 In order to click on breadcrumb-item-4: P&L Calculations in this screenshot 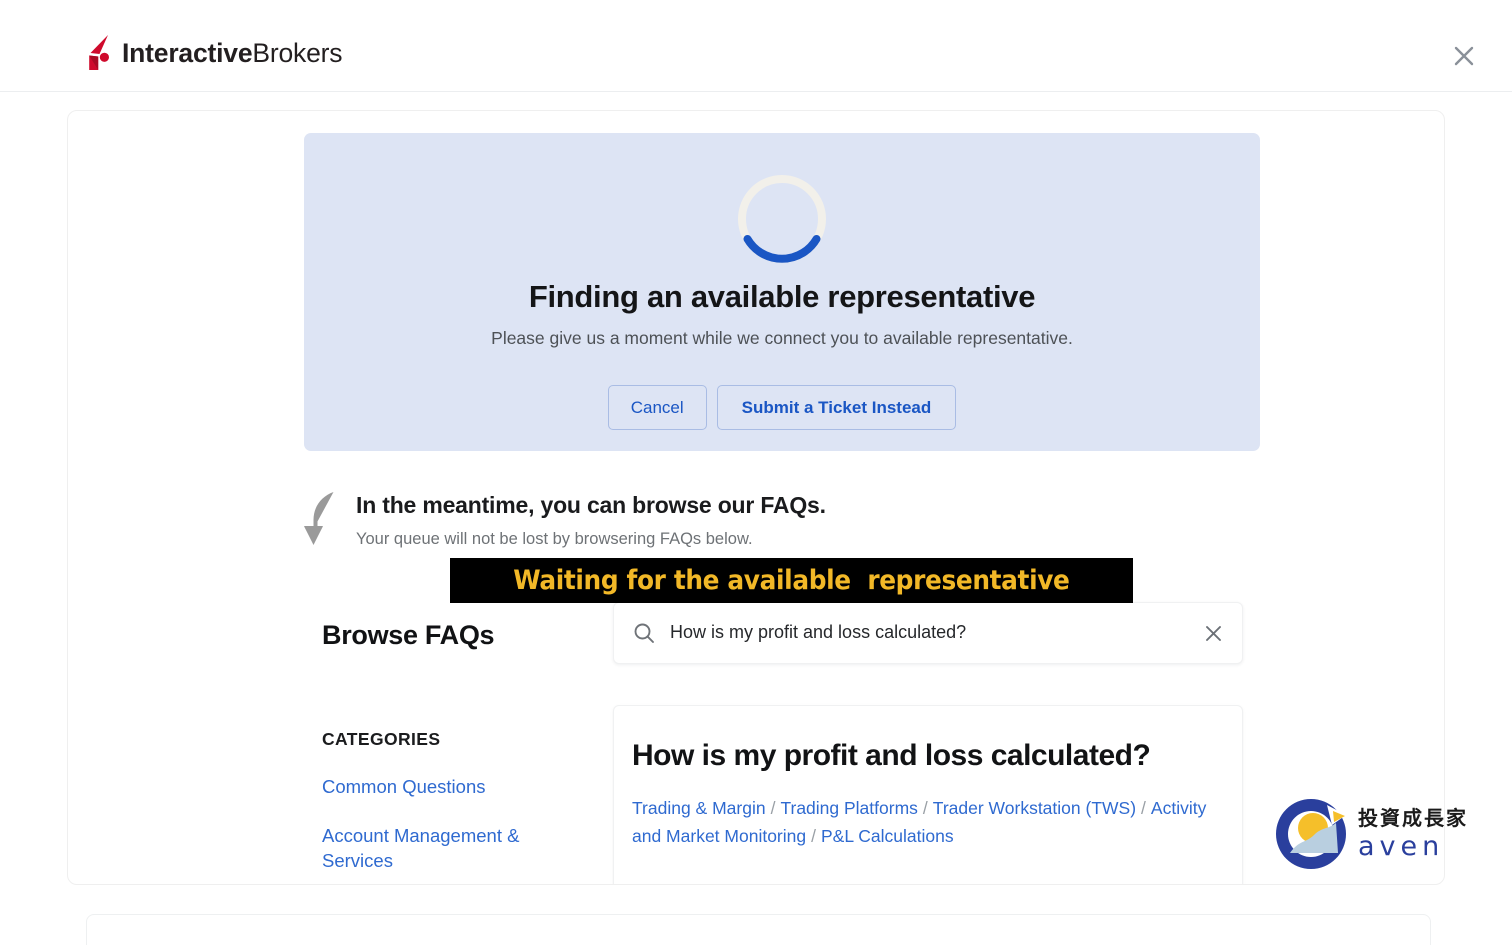, I will do `click(887, 836)`.